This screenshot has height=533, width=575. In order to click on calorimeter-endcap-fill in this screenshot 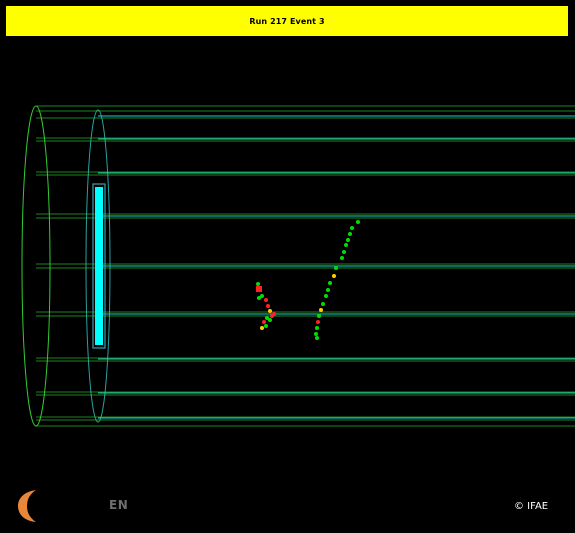, I will do `click(99, 266)`.